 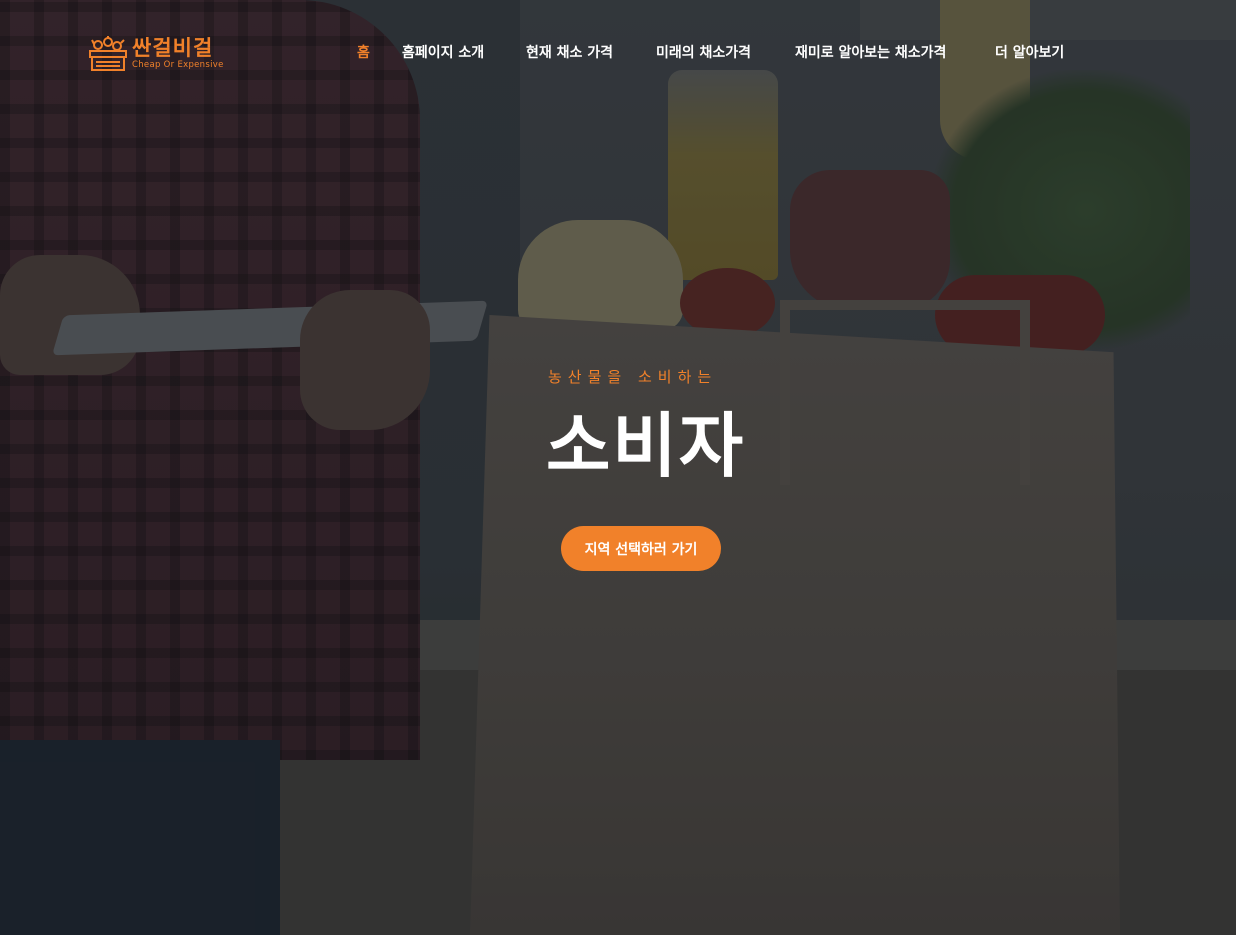 I want to click on nav-item-home: 홈, so click(x=363, y=52).